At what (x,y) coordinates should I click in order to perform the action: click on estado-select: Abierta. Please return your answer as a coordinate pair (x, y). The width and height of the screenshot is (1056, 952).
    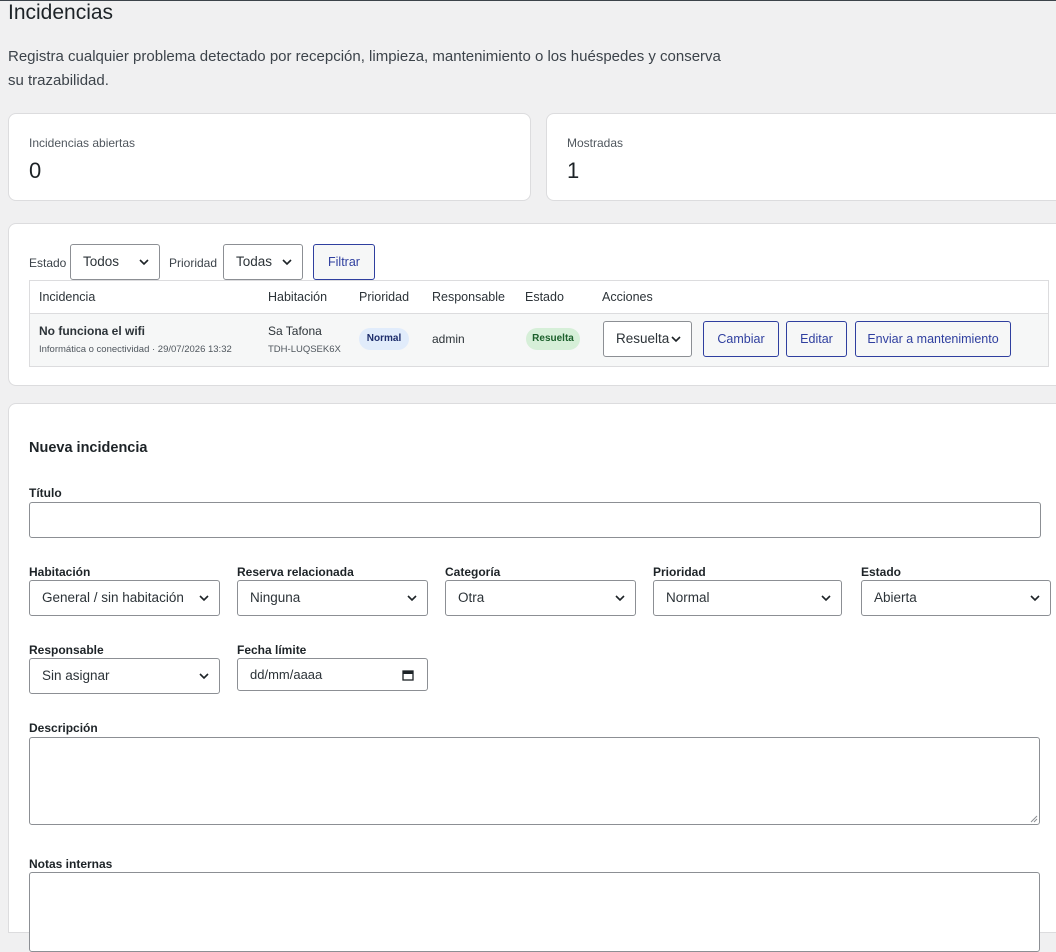
    Looking at the image, I should click on (956, 598).